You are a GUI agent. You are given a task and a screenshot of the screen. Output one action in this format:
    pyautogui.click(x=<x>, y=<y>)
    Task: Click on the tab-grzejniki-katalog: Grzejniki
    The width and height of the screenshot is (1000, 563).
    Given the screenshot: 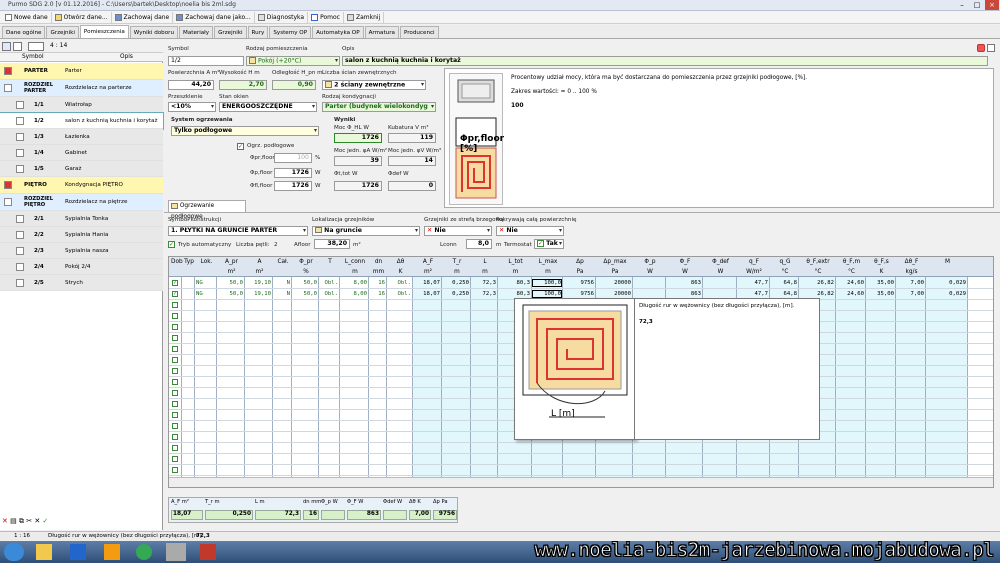 What is the action you would take?
    pyautogui.click(x=230, y=32)
    